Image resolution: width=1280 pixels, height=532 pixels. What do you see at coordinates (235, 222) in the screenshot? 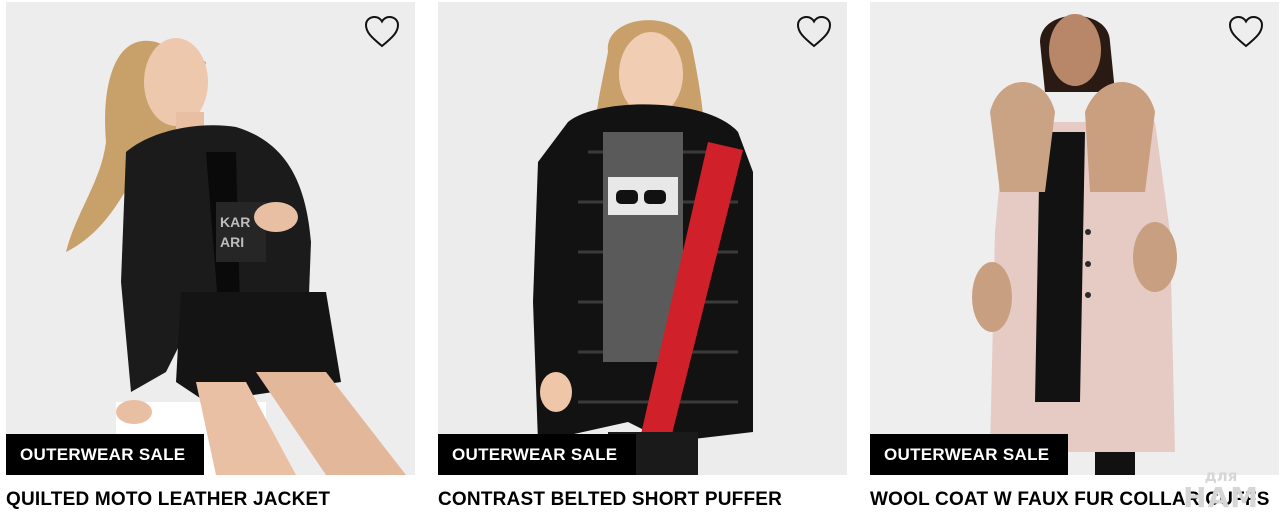
I see `svg-text: KAR` at bounding box center [235, 222].